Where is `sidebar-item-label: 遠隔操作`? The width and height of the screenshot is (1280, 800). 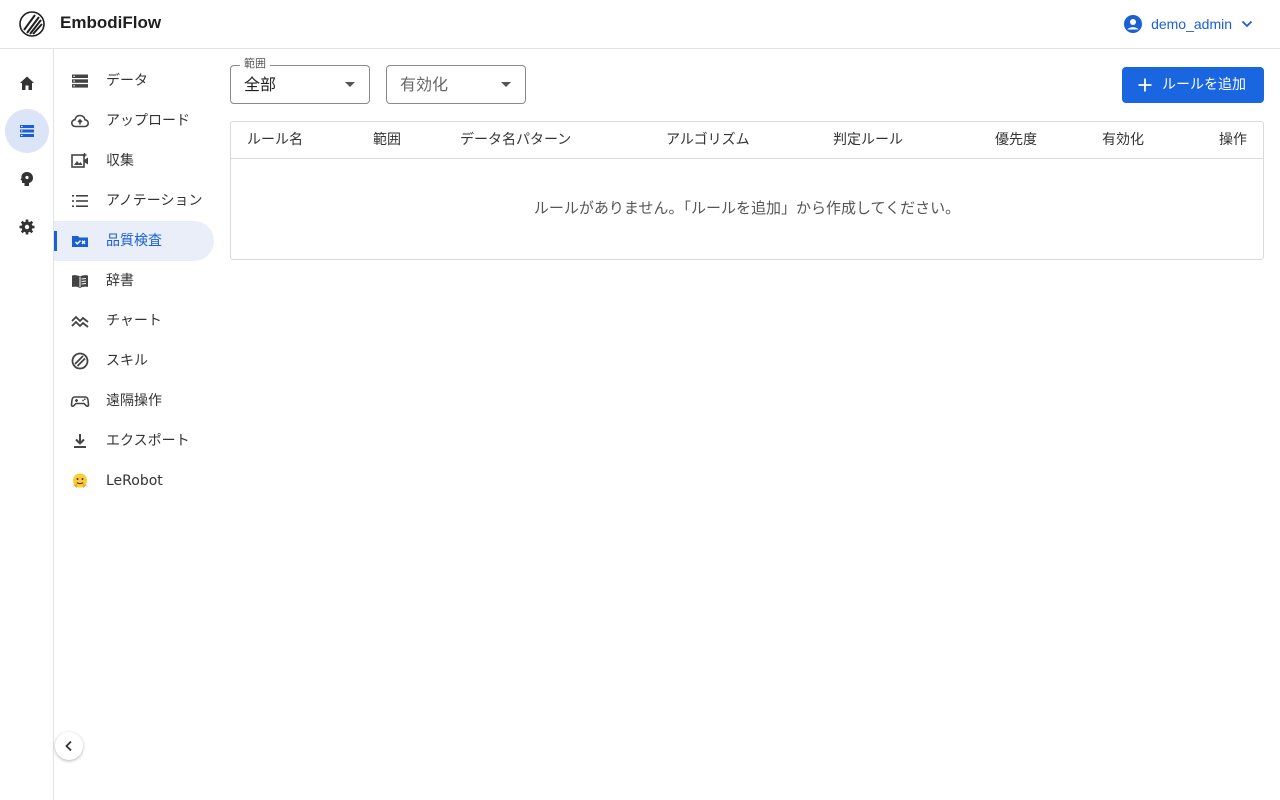
sidebar-item-label: 遠隔操作 is located at coordinates (134, 401).